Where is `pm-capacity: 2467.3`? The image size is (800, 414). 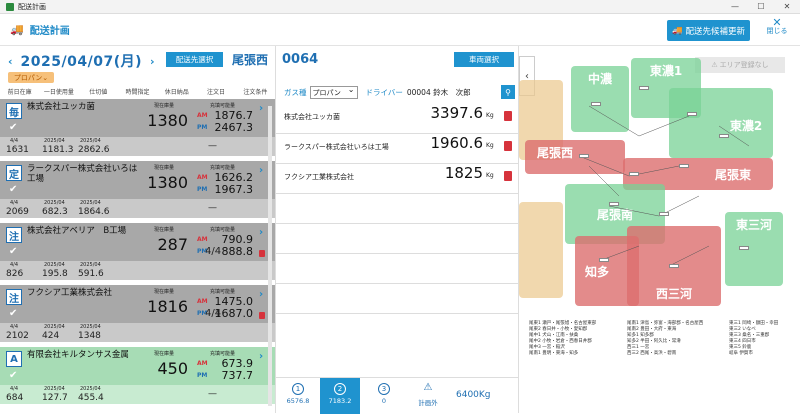
pm-capacity: 2467.3 is located at coordinates (234, 127).